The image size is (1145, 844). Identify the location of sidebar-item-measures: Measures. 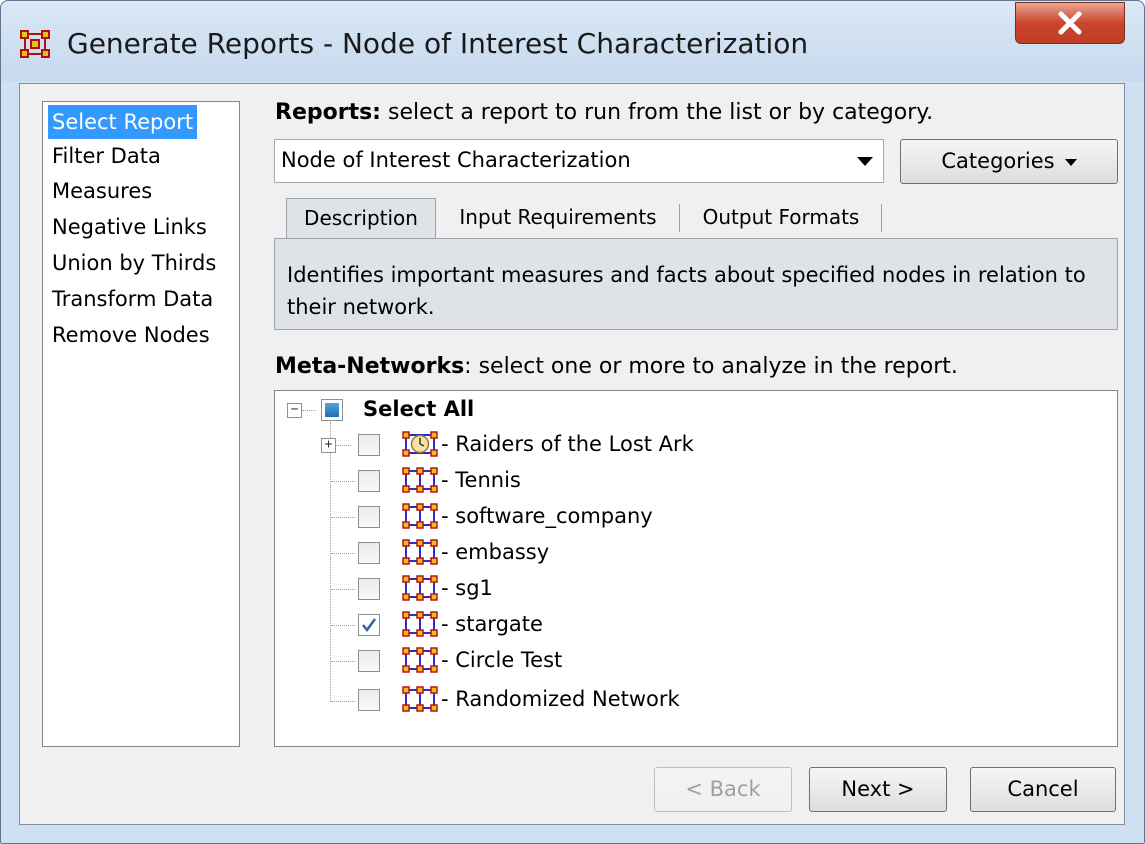
(102, 191).